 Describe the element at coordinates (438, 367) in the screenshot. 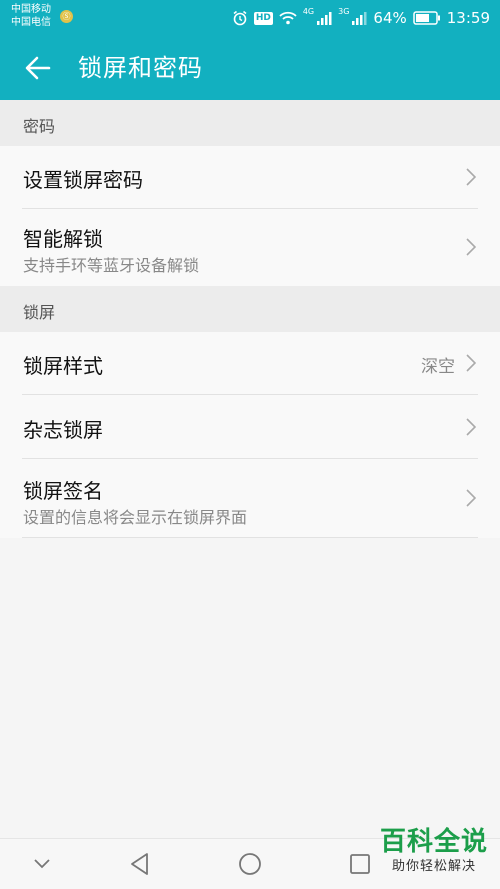

I see `list-item-value: 深空` at that location.